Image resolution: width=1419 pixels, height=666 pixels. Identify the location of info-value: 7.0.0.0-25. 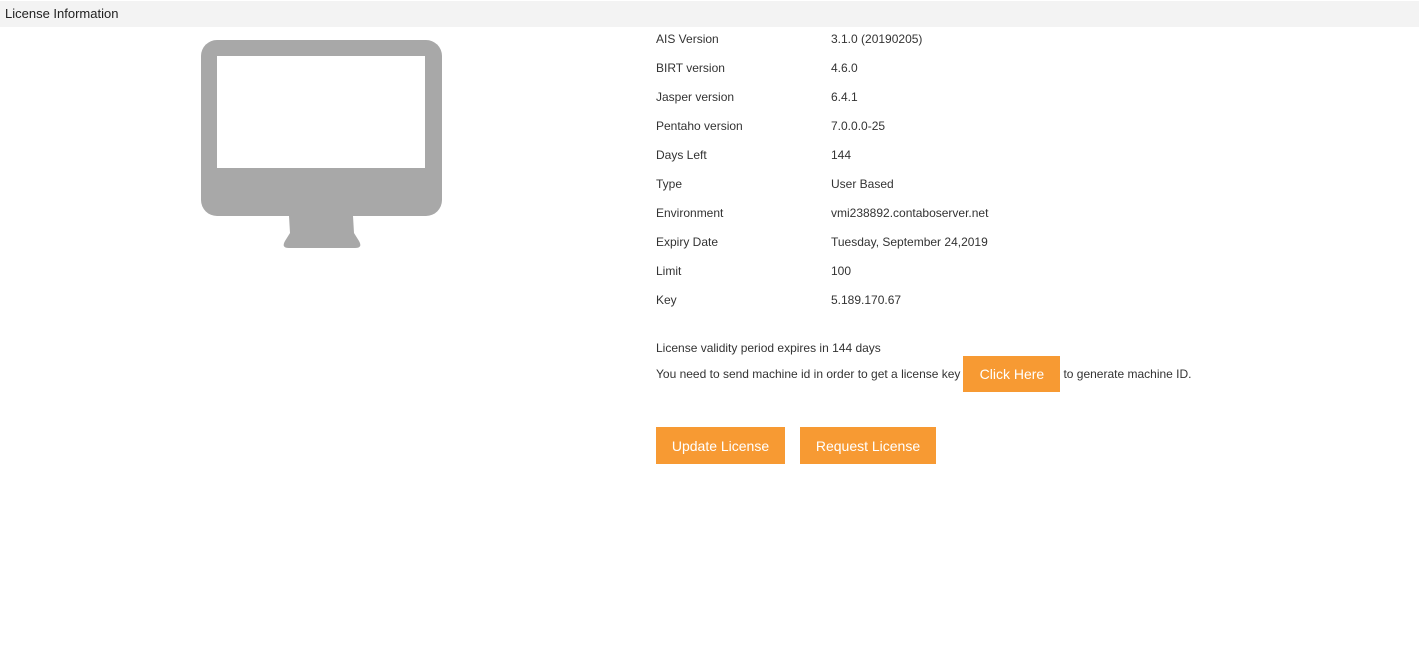
(858, 125).